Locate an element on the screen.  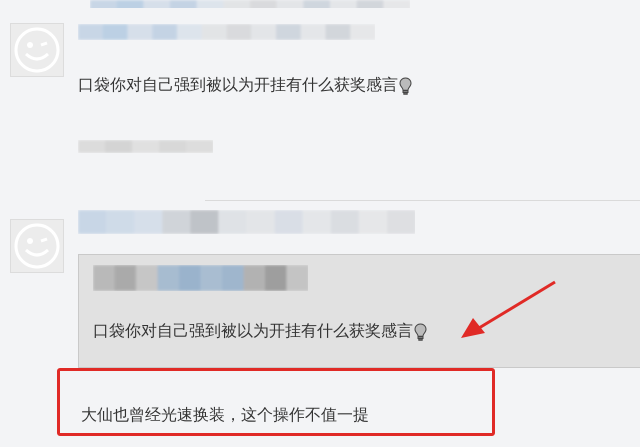
comment-text: 口袋你对自己强到被以为开挂有什么获奖感言 is located at coordinates (238, 85).